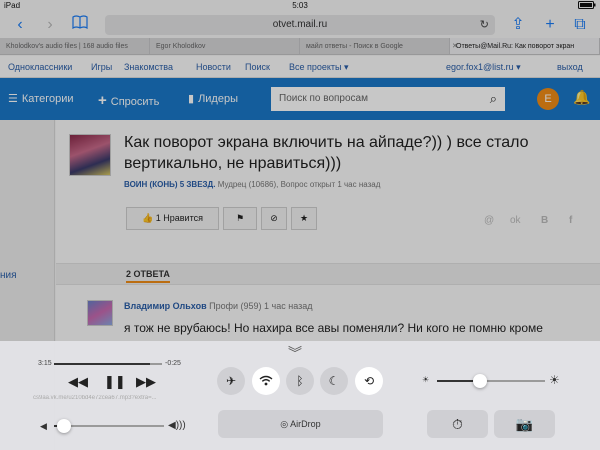  What do you see at coordinates (515, 220) in the screenshot?
I see `share-ok-icon: ok` at bounding box center [515, 220].